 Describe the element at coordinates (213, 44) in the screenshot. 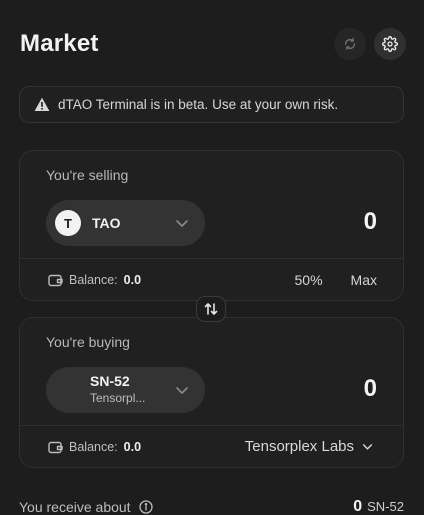

I see `header: Market` at that location.